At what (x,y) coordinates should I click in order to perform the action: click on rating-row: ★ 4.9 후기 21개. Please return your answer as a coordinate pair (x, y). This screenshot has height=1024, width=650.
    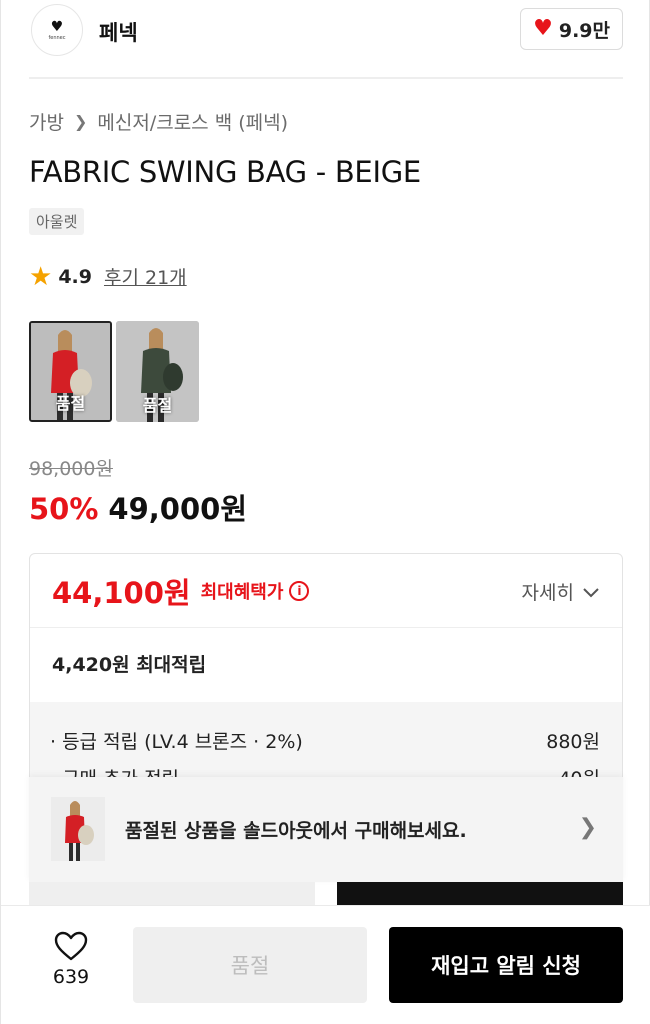
    Looking at the image, I should click on (108, 276).